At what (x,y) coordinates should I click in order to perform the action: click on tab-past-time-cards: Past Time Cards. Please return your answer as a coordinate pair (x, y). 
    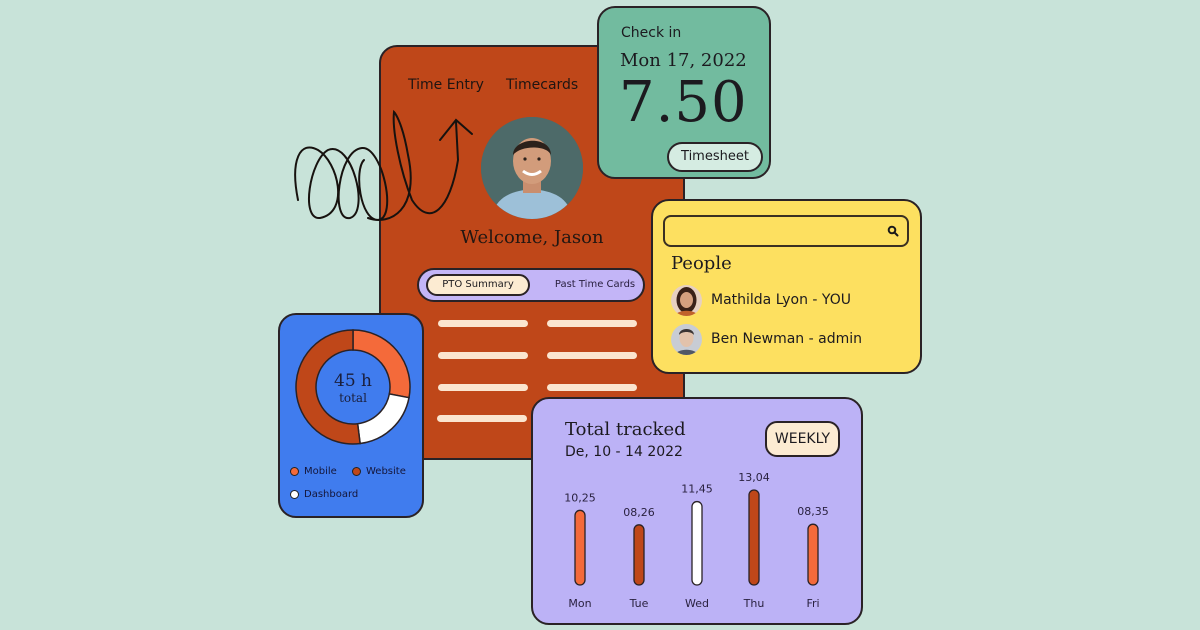
    Looking at the image, I should click on (595, 285).